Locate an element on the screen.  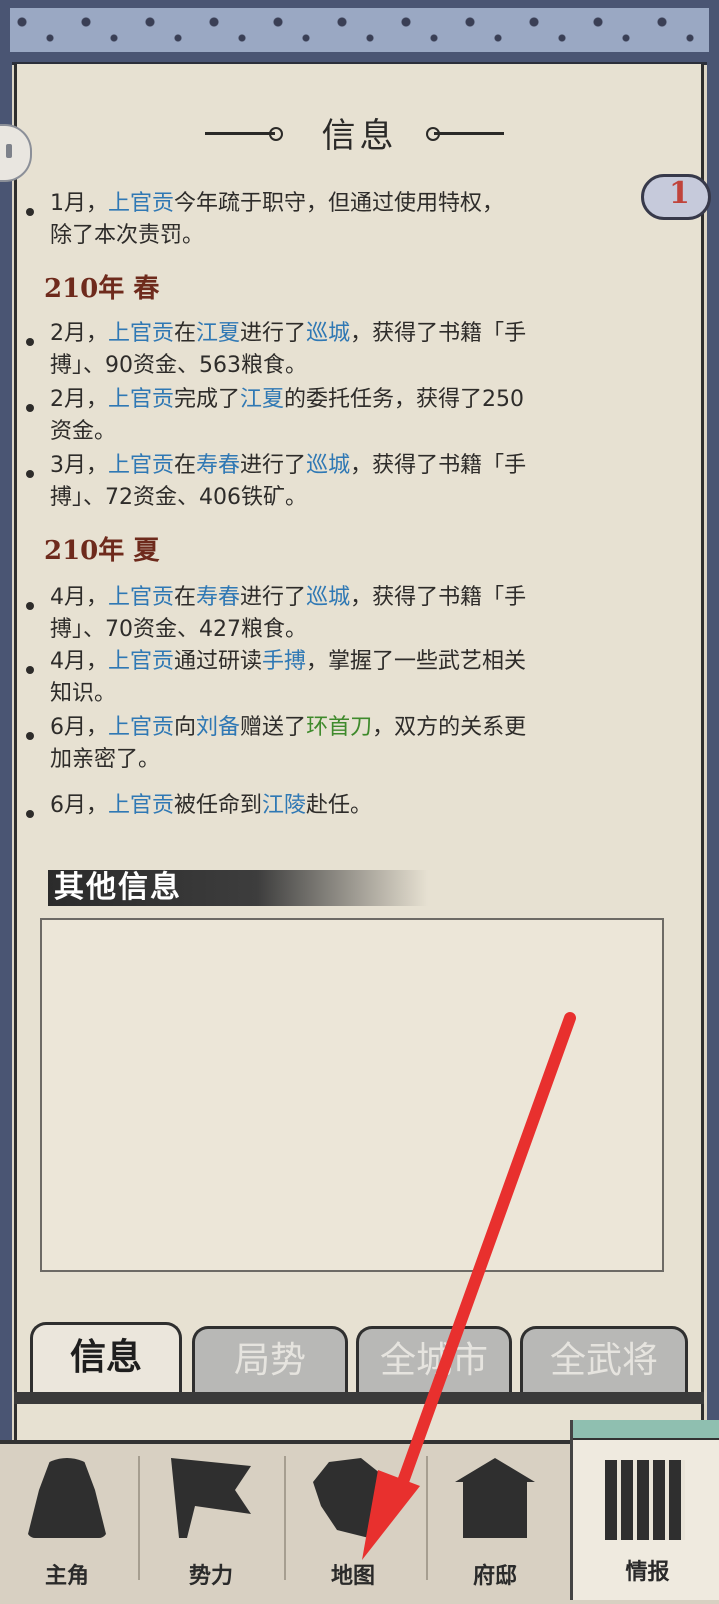
notification-badge: 1 is located at coordinates (676, 198).